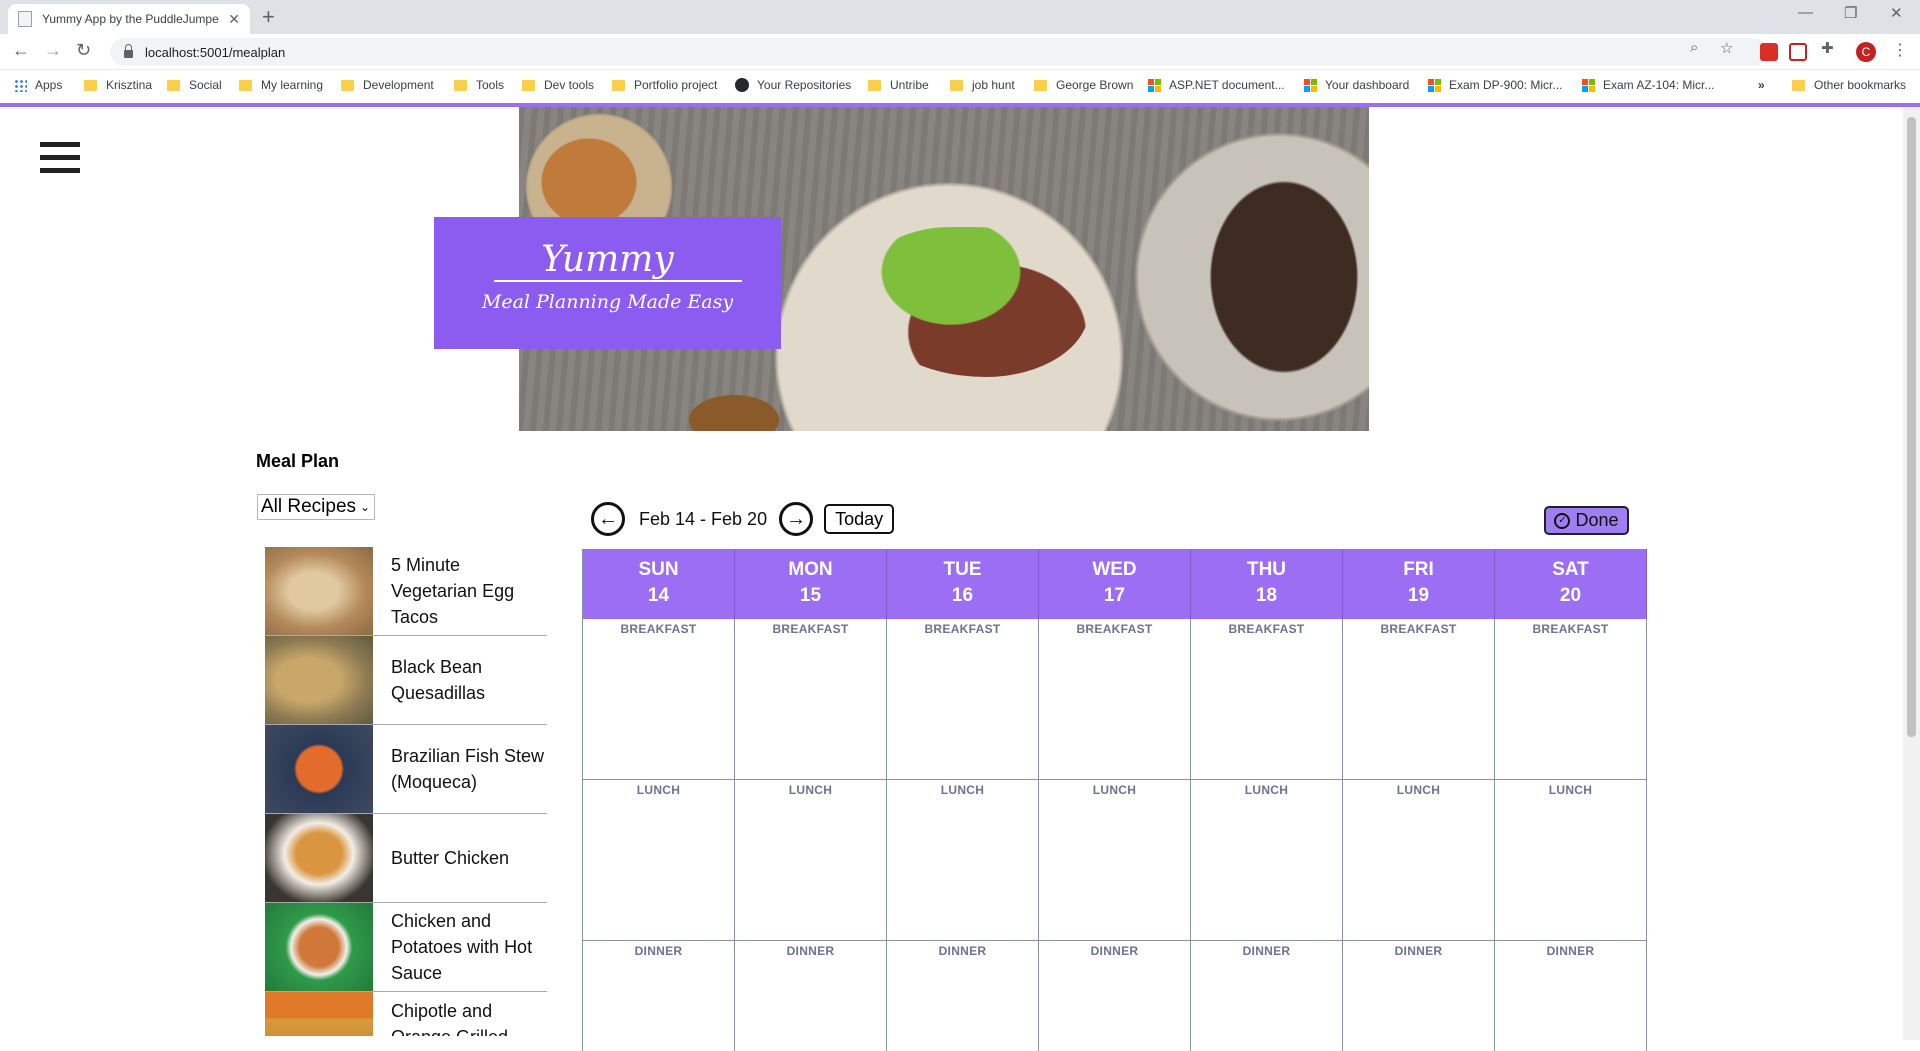 This screenshot has height=1051, width=1920. I want to click on extension-icon, so click(1769, 52).